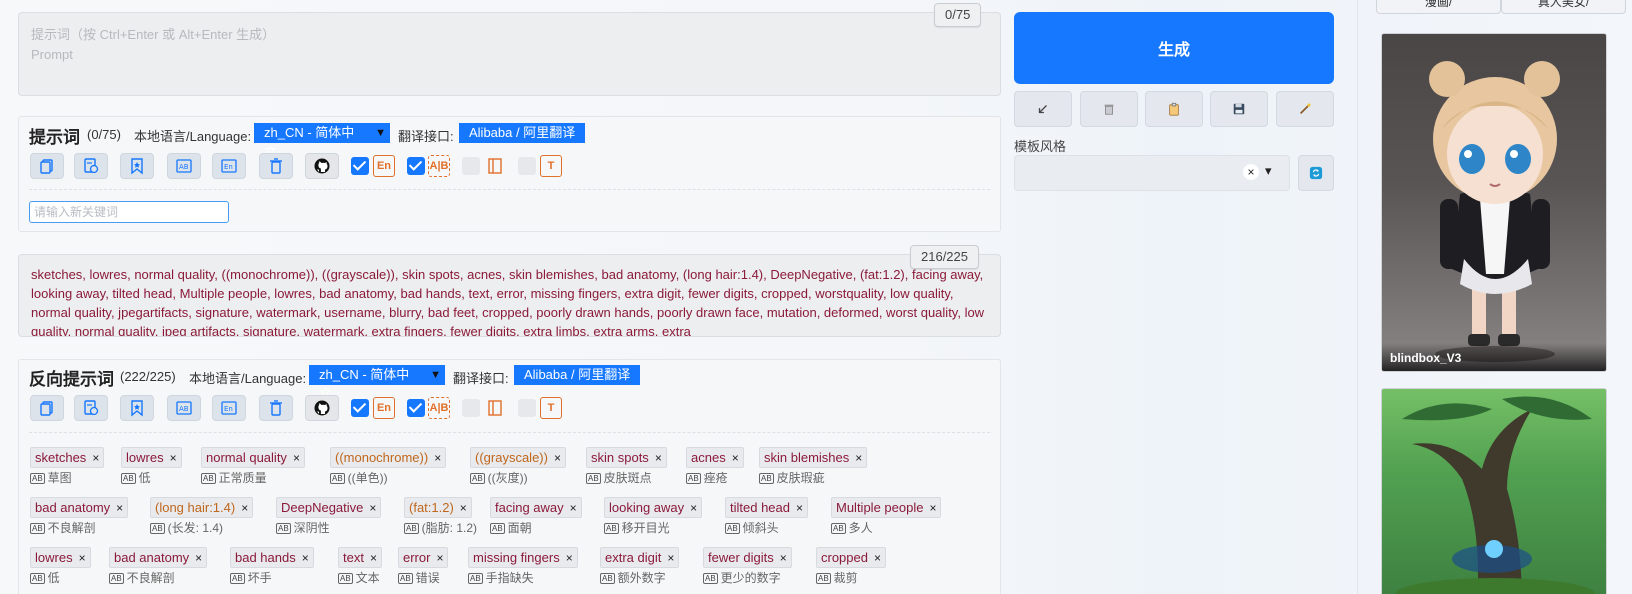 Image resolution: width=1632 pixels, height=594 pixels. I want to click on tag-chip: ((grayscale)) ×, so click(518, 457).